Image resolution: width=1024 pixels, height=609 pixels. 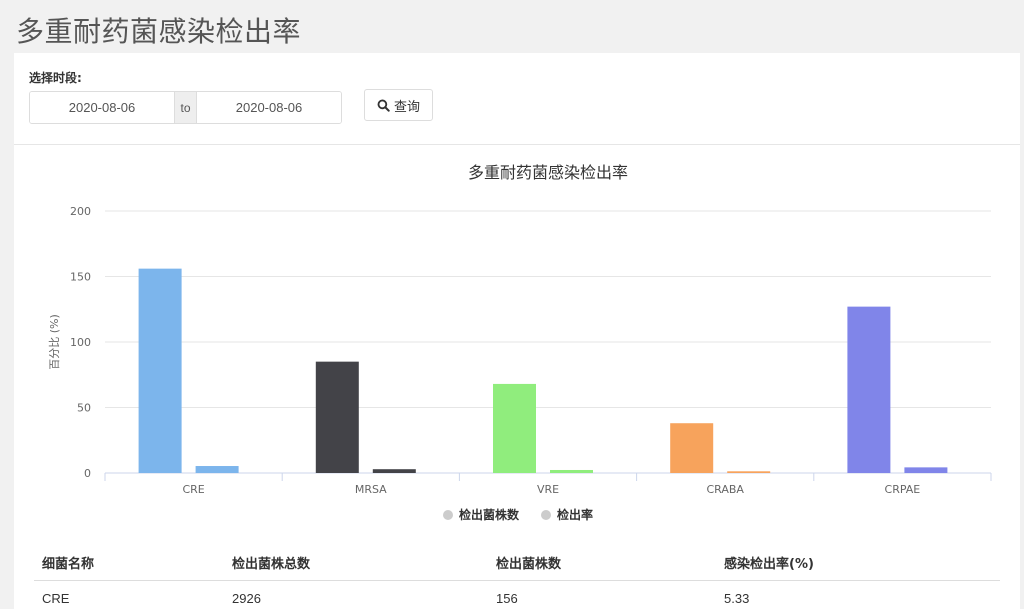 What do you see at coordinates (271, 564) in the screenshot?
I see `table-header-cell: 检出菌株总数` at bounding box center [271, 564].